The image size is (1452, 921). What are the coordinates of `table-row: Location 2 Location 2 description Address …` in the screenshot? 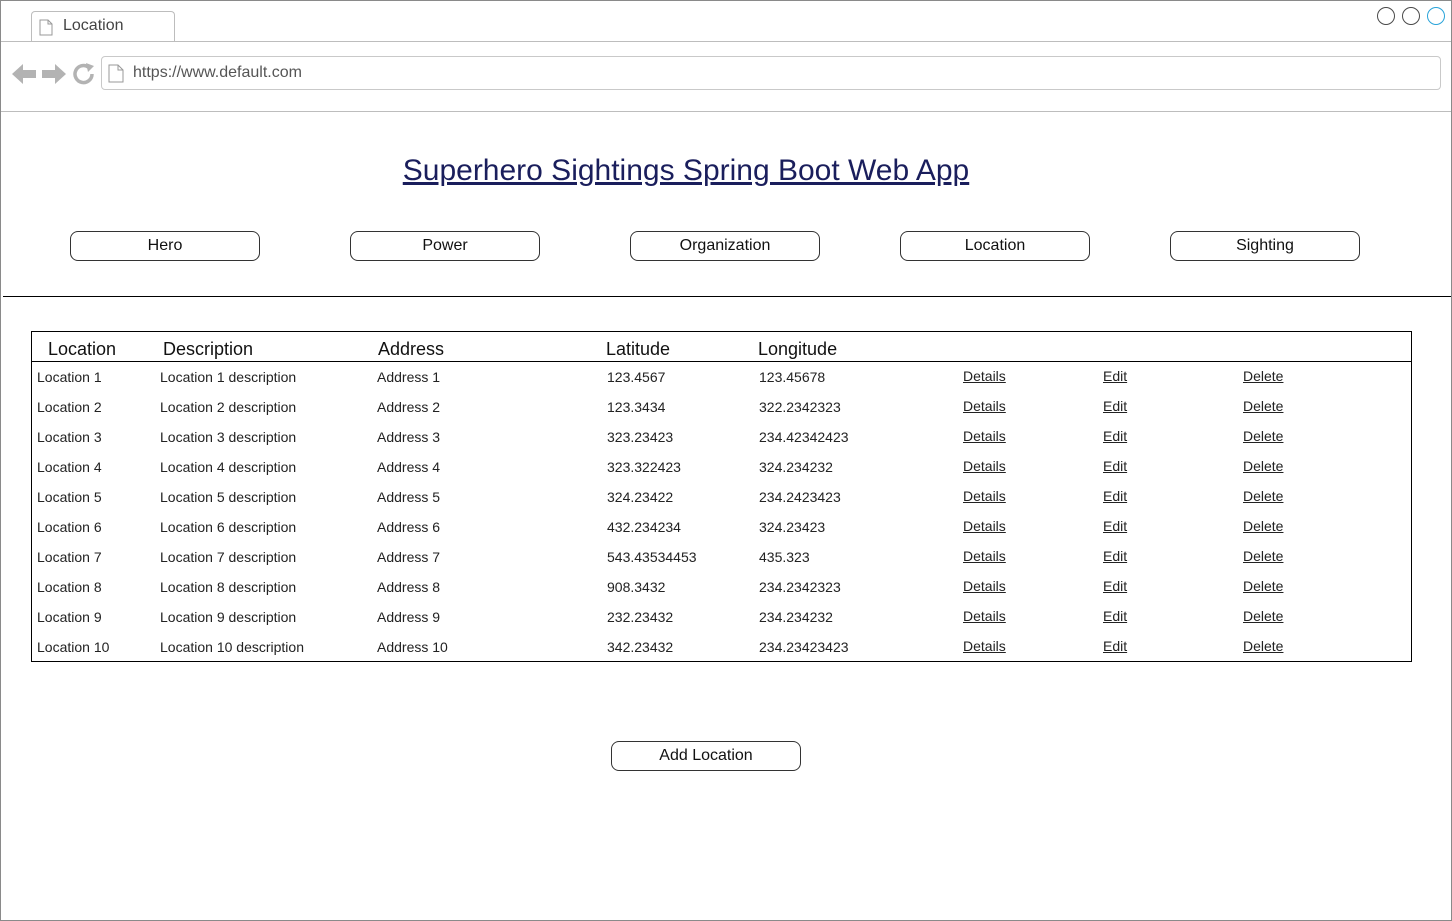 It's located at (721, 413).